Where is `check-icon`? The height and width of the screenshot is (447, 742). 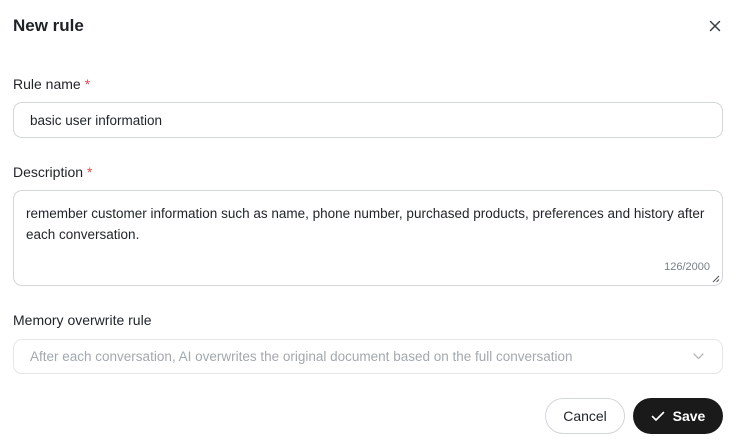
check-icon is located at coordinates (658, 416).